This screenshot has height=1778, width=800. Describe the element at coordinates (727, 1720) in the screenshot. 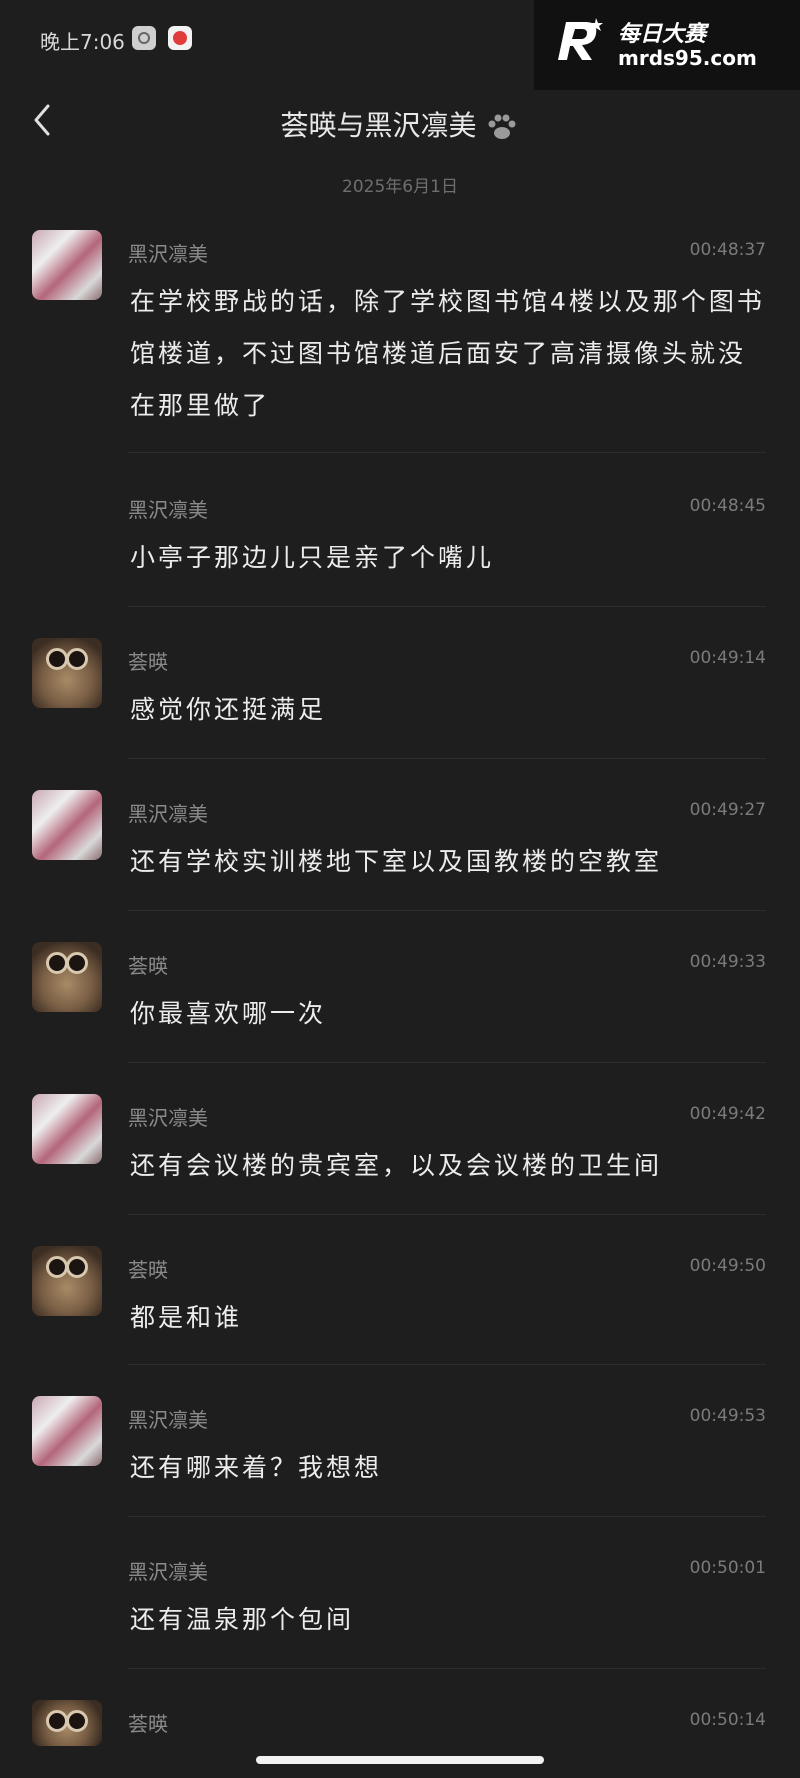

I see `message-time: 00:50:14` at that location.